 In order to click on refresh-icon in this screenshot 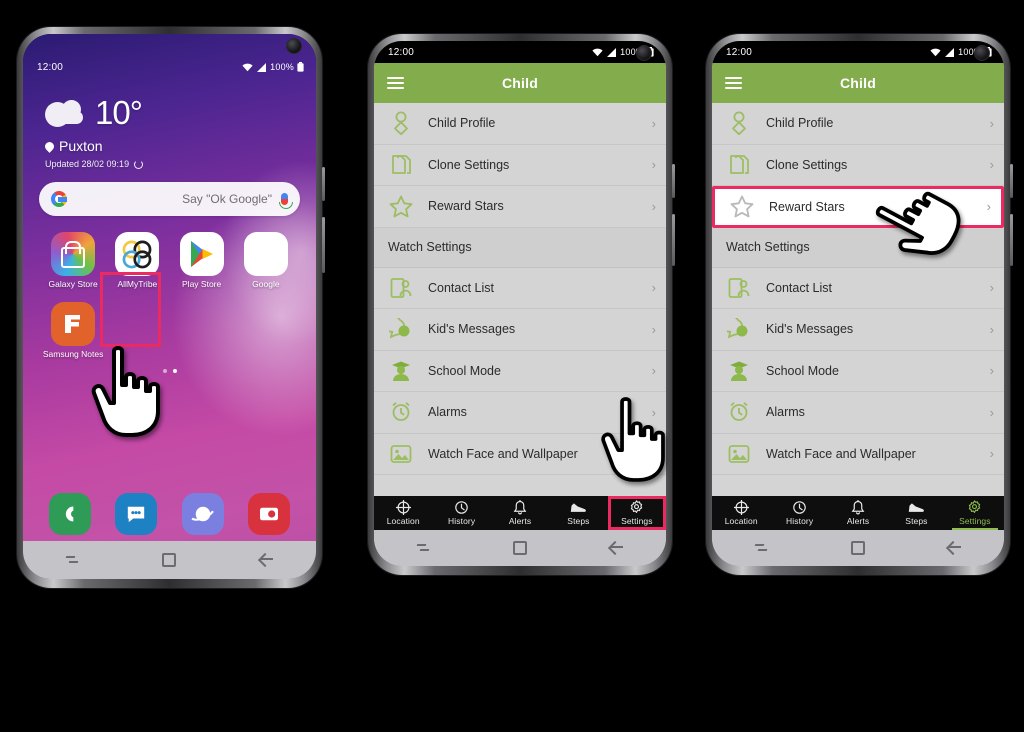, I will do `click(139, 164)`.